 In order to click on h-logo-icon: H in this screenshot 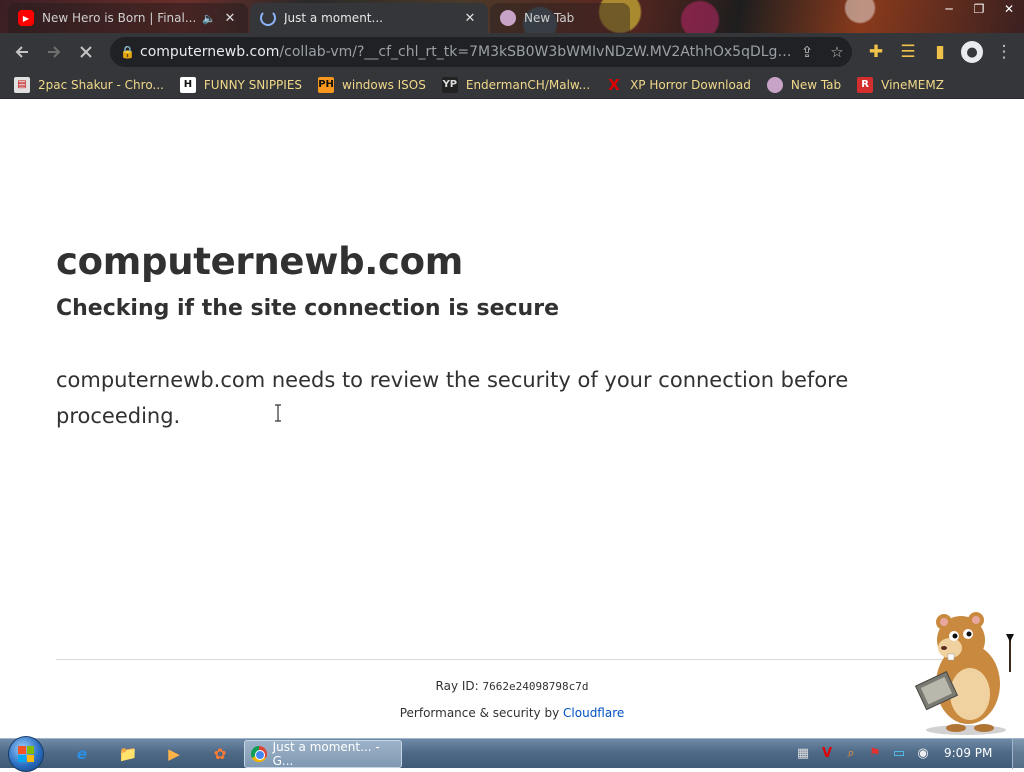, I will do `click(187, 84)`.